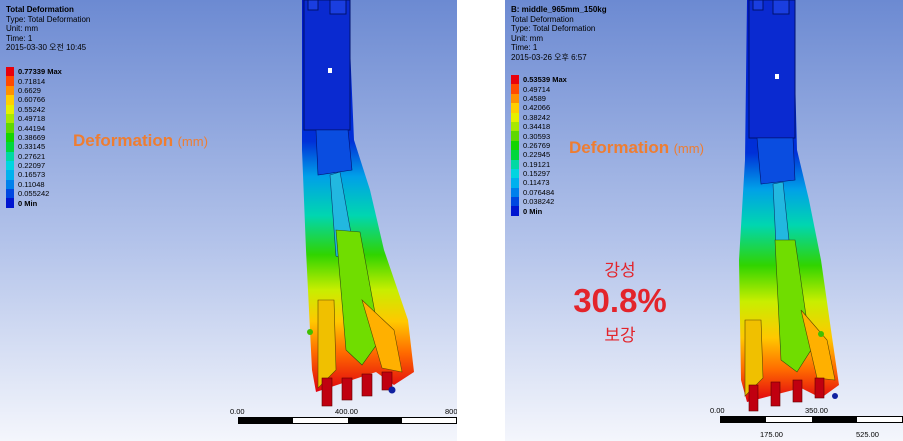 The width and height of the screenshot is (903, 441). I want to click on arm-deformation-model, so click(789, 206).